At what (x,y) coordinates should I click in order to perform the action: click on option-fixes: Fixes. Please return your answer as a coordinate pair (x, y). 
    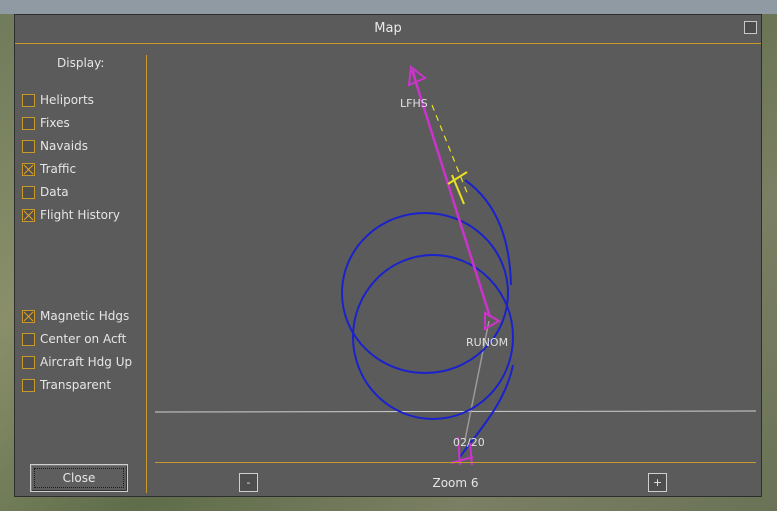
    Looking at the image, I should click on (46, 123).